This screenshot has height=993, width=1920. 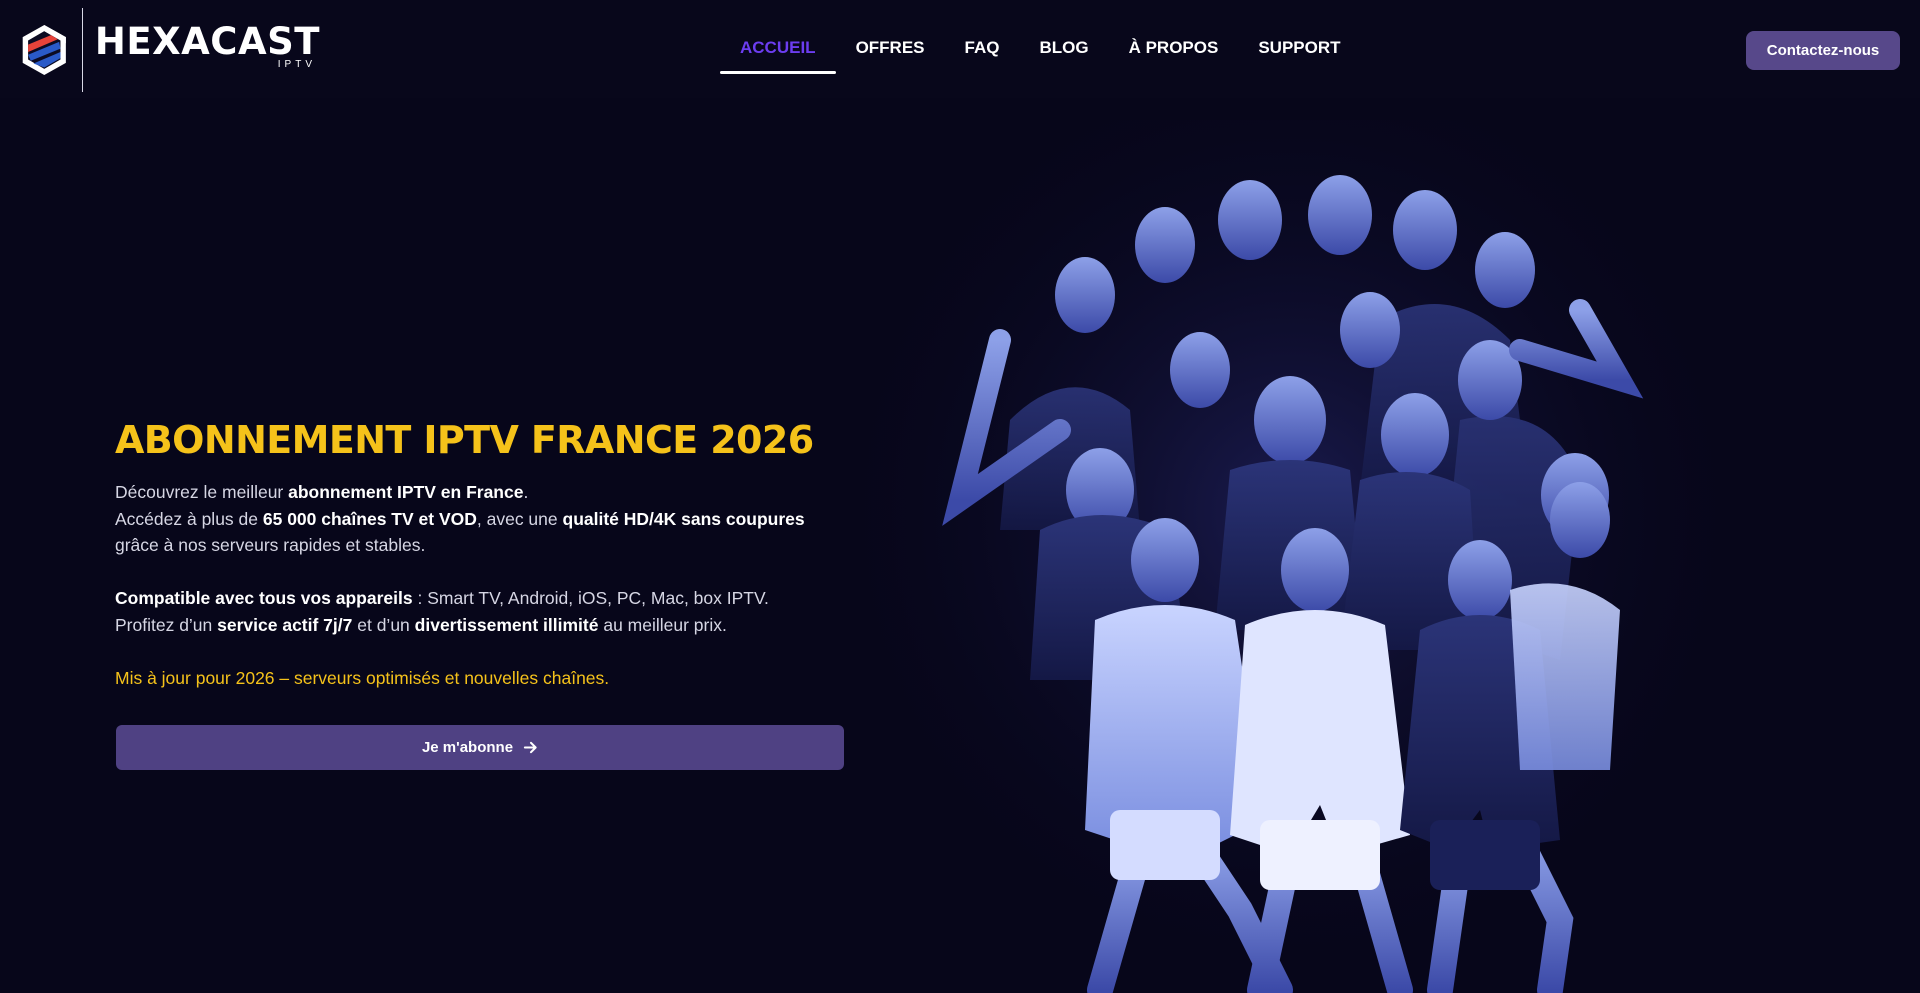 What do you see at coordinates (296, 64) in the screenshot?
I see `brand-subtitle: IPTV` at bounding box center [296, 64].